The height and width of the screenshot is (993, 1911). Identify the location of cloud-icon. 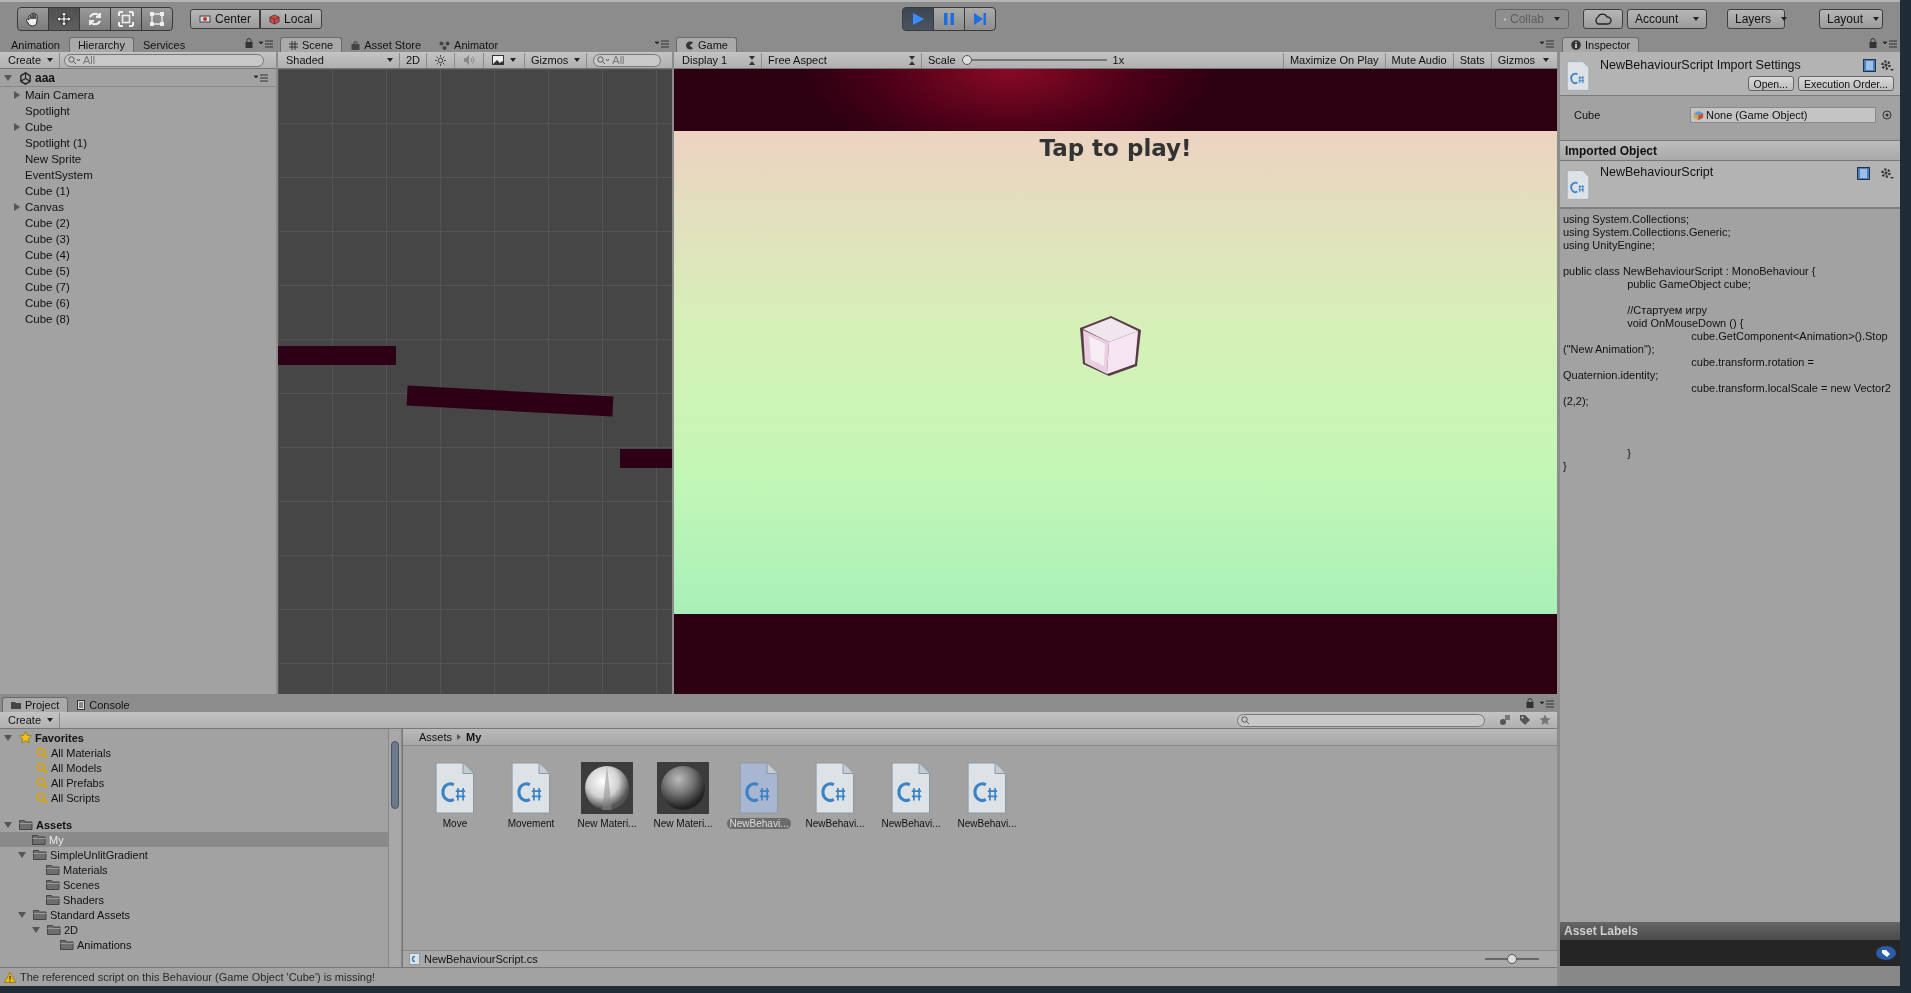
(1603, 19).